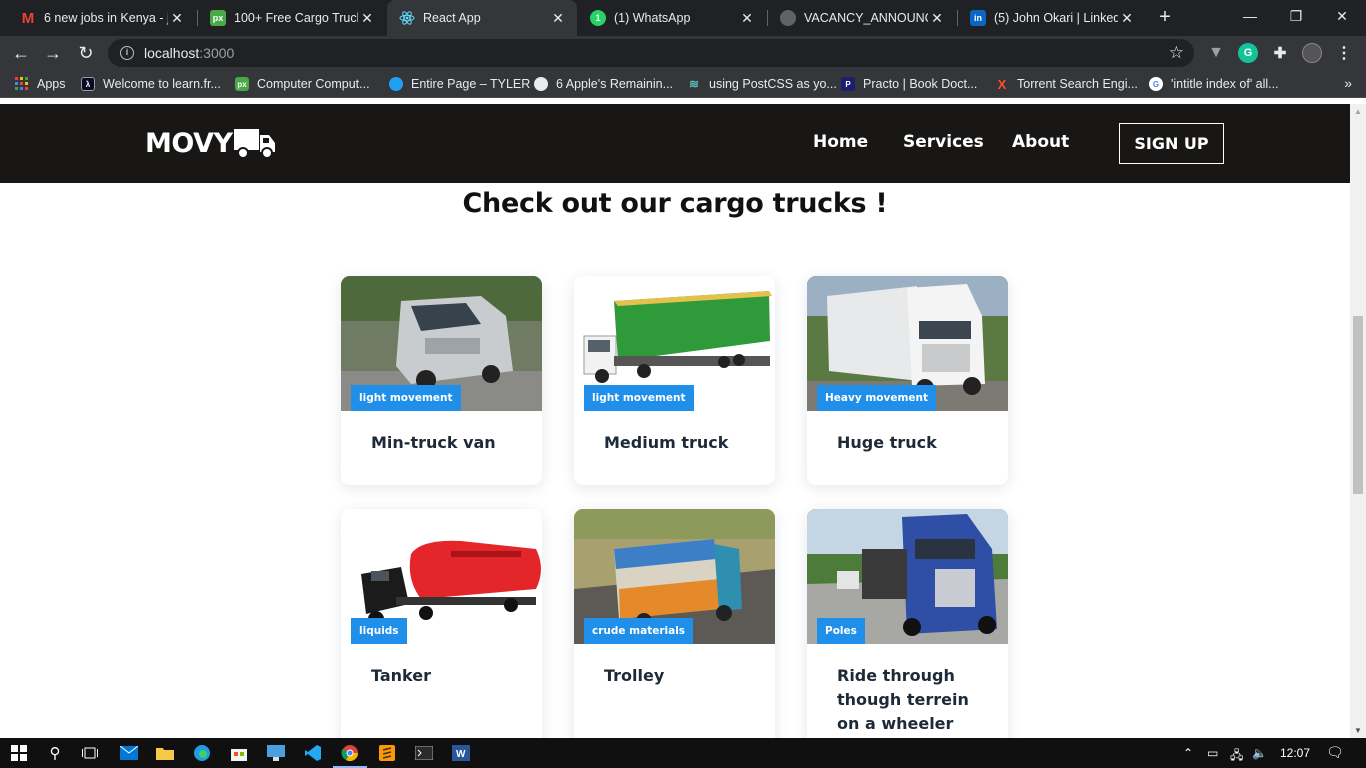  I want to click on circle-icon, so click(396, 84).